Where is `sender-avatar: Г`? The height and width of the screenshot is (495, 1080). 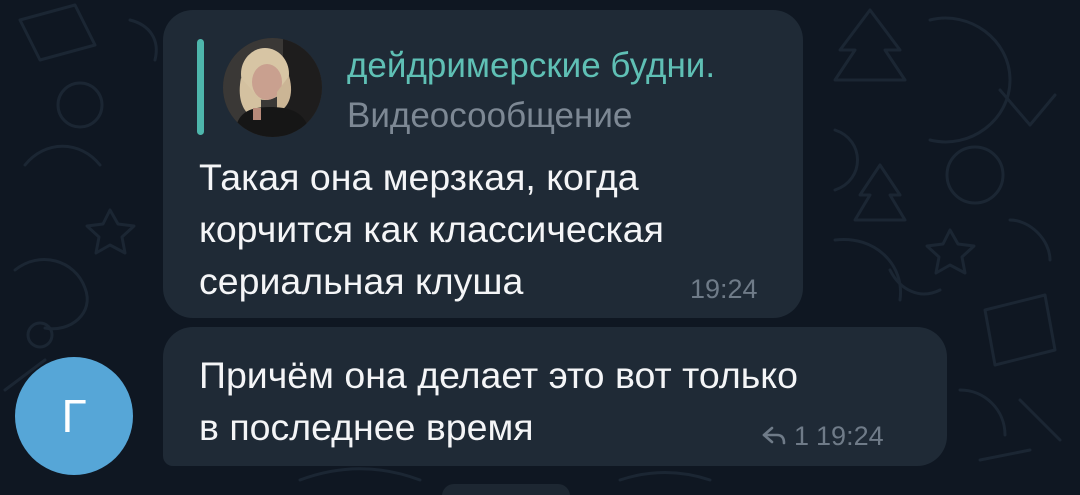
sender-avatar: Г is located at coordinates (74, 416).